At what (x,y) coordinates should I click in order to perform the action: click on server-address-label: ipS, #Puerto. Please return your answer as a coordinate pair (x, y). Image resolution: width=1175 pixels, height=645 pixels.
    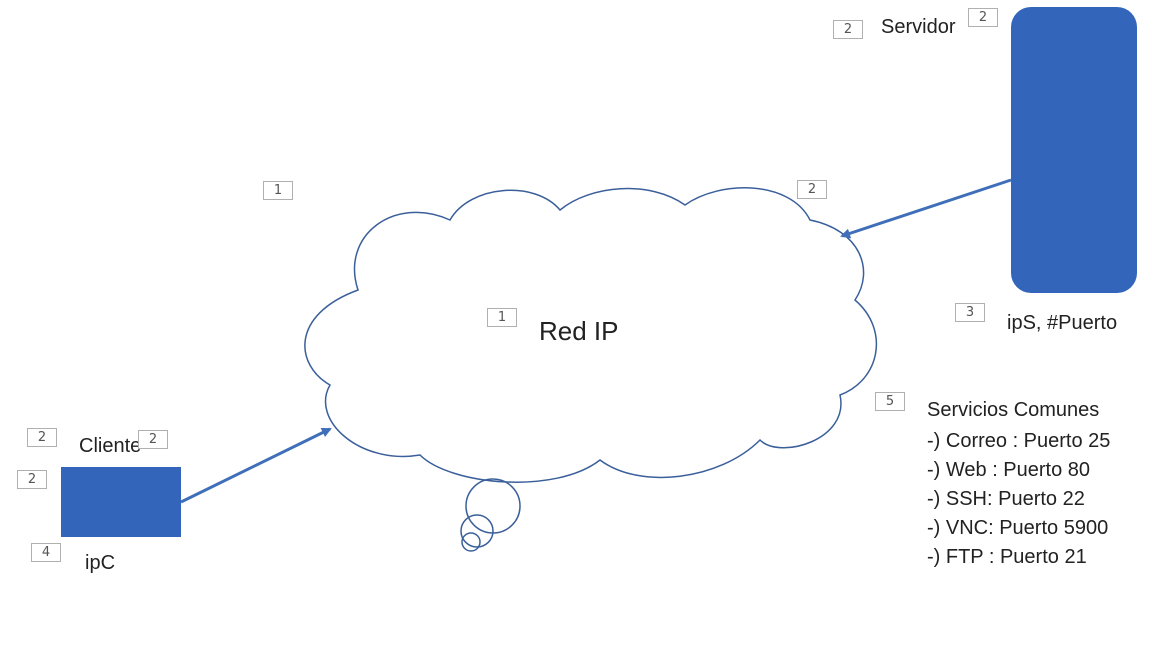
    Looking at the image, I should click on (1062, 323).